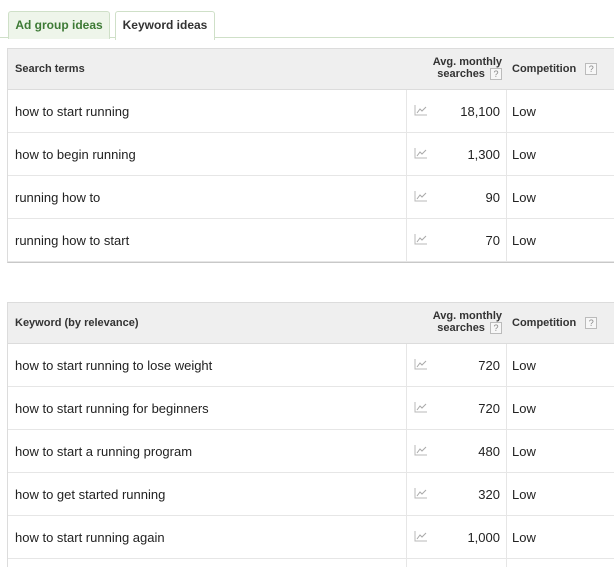 This screenshot has width=614, height=567. I want to click on avg-monthly-searches-value: 1,300, so click(483, 154).